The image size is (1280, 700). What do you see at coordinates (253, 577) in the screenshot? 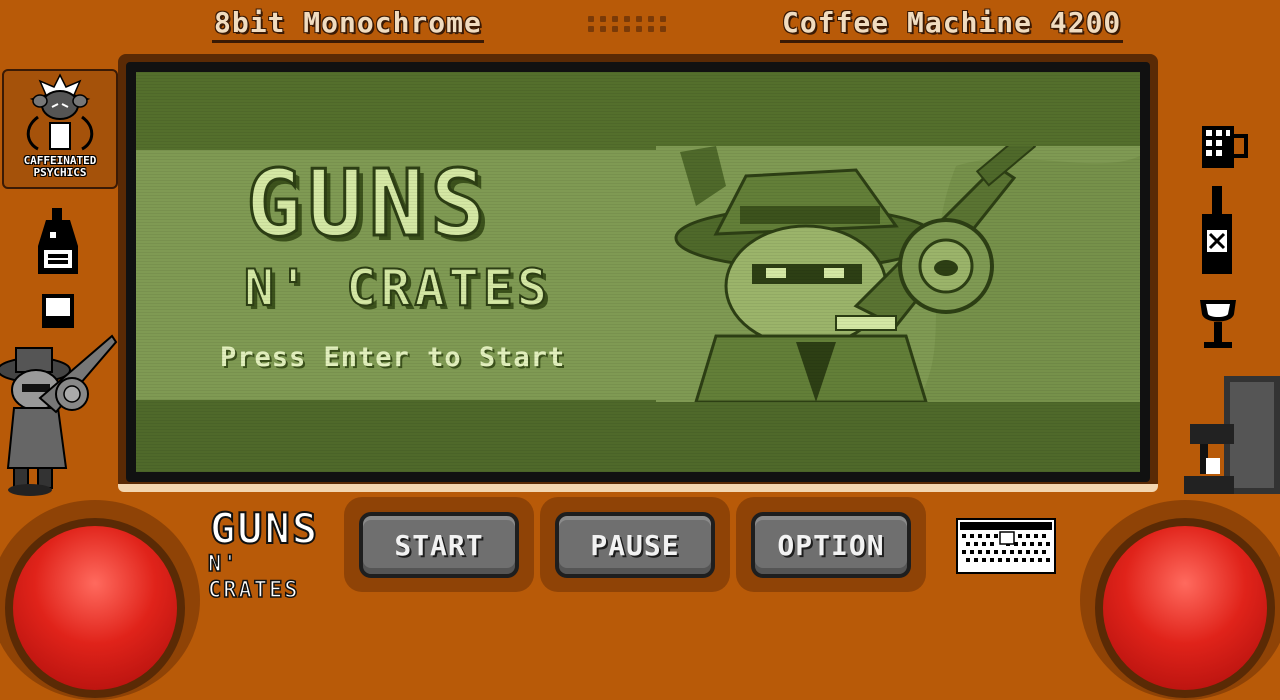
I see `logo-crates-text: N' CRATES` at bounding box center [253, 577].